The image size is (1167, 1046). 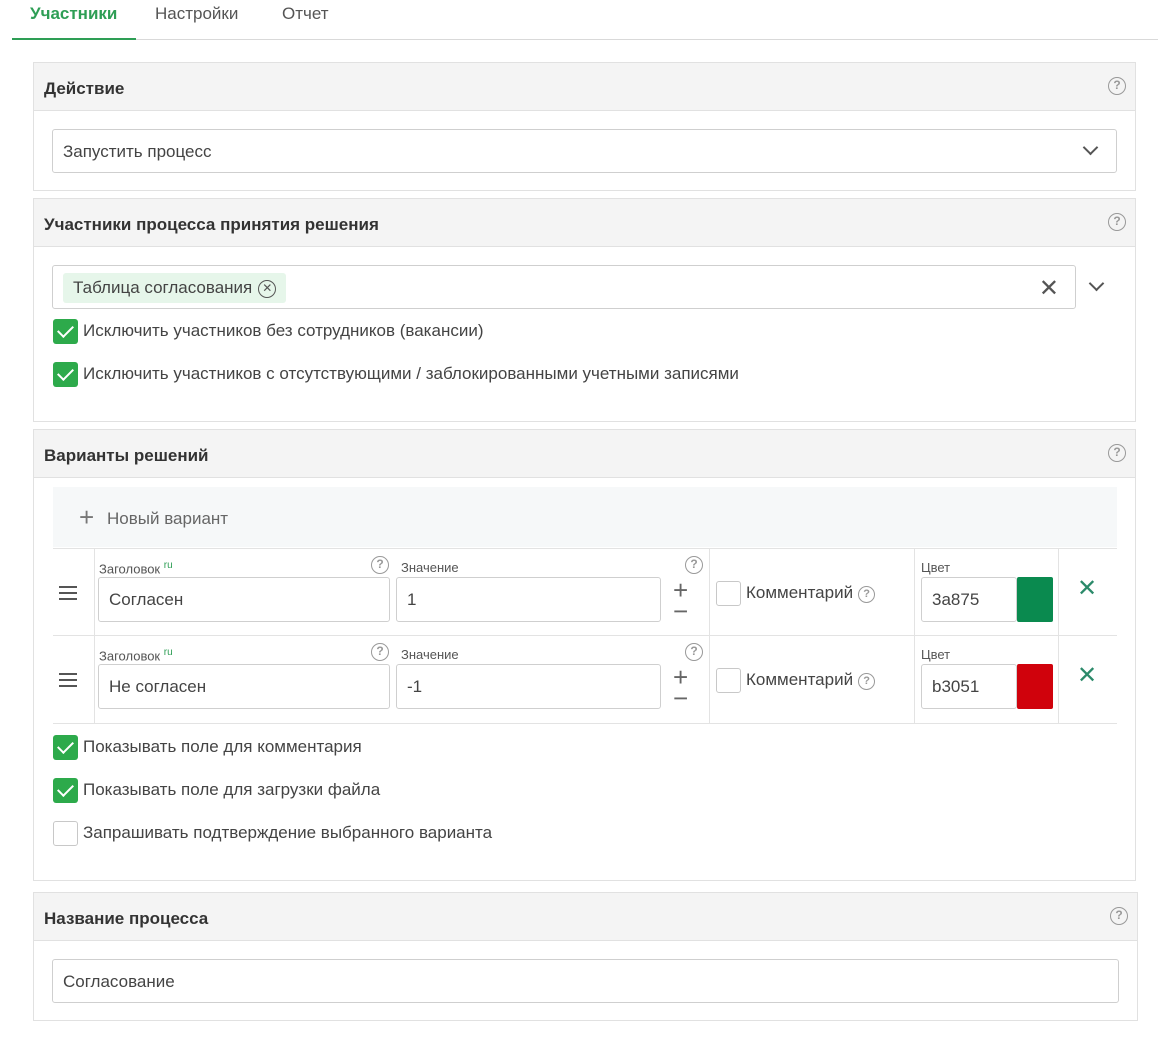 What do you see at coordinates (126, 918) in the screenshot?
I see `process-name-panel-title: Название процесса` at bounding box center [126, 918].